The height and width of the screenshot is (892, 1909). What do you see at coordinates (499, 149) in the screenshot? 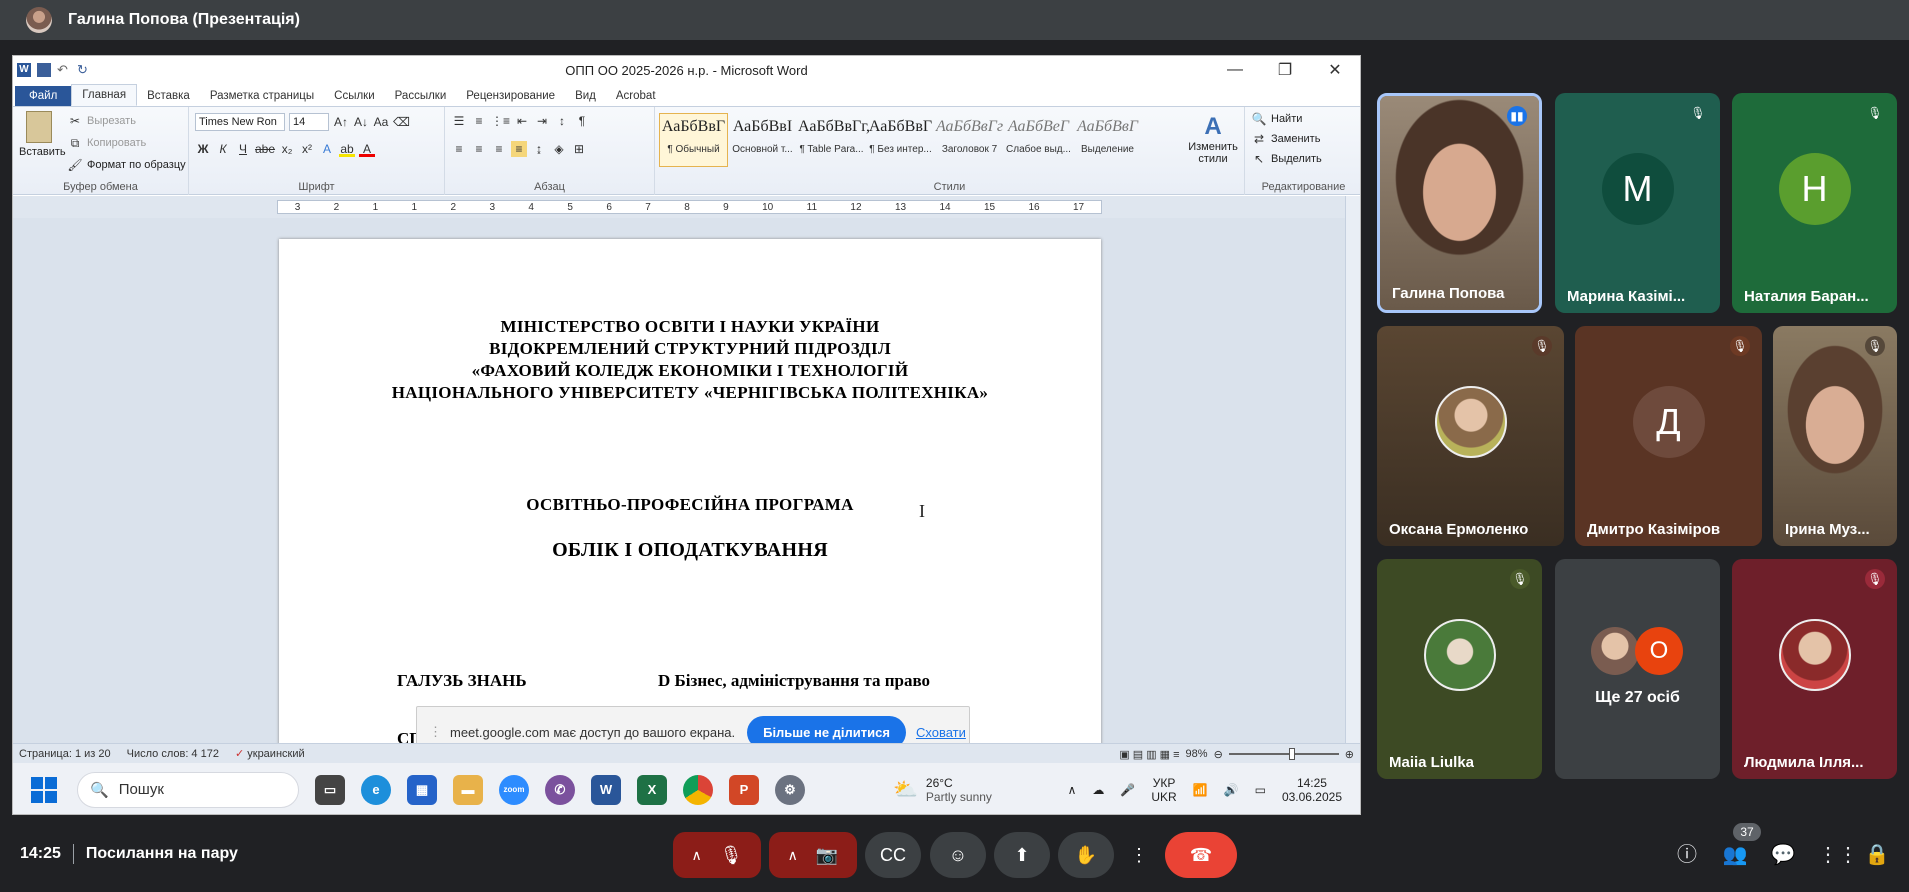
I see `align-right-icon: ≡` at bounding box center [499, 149].